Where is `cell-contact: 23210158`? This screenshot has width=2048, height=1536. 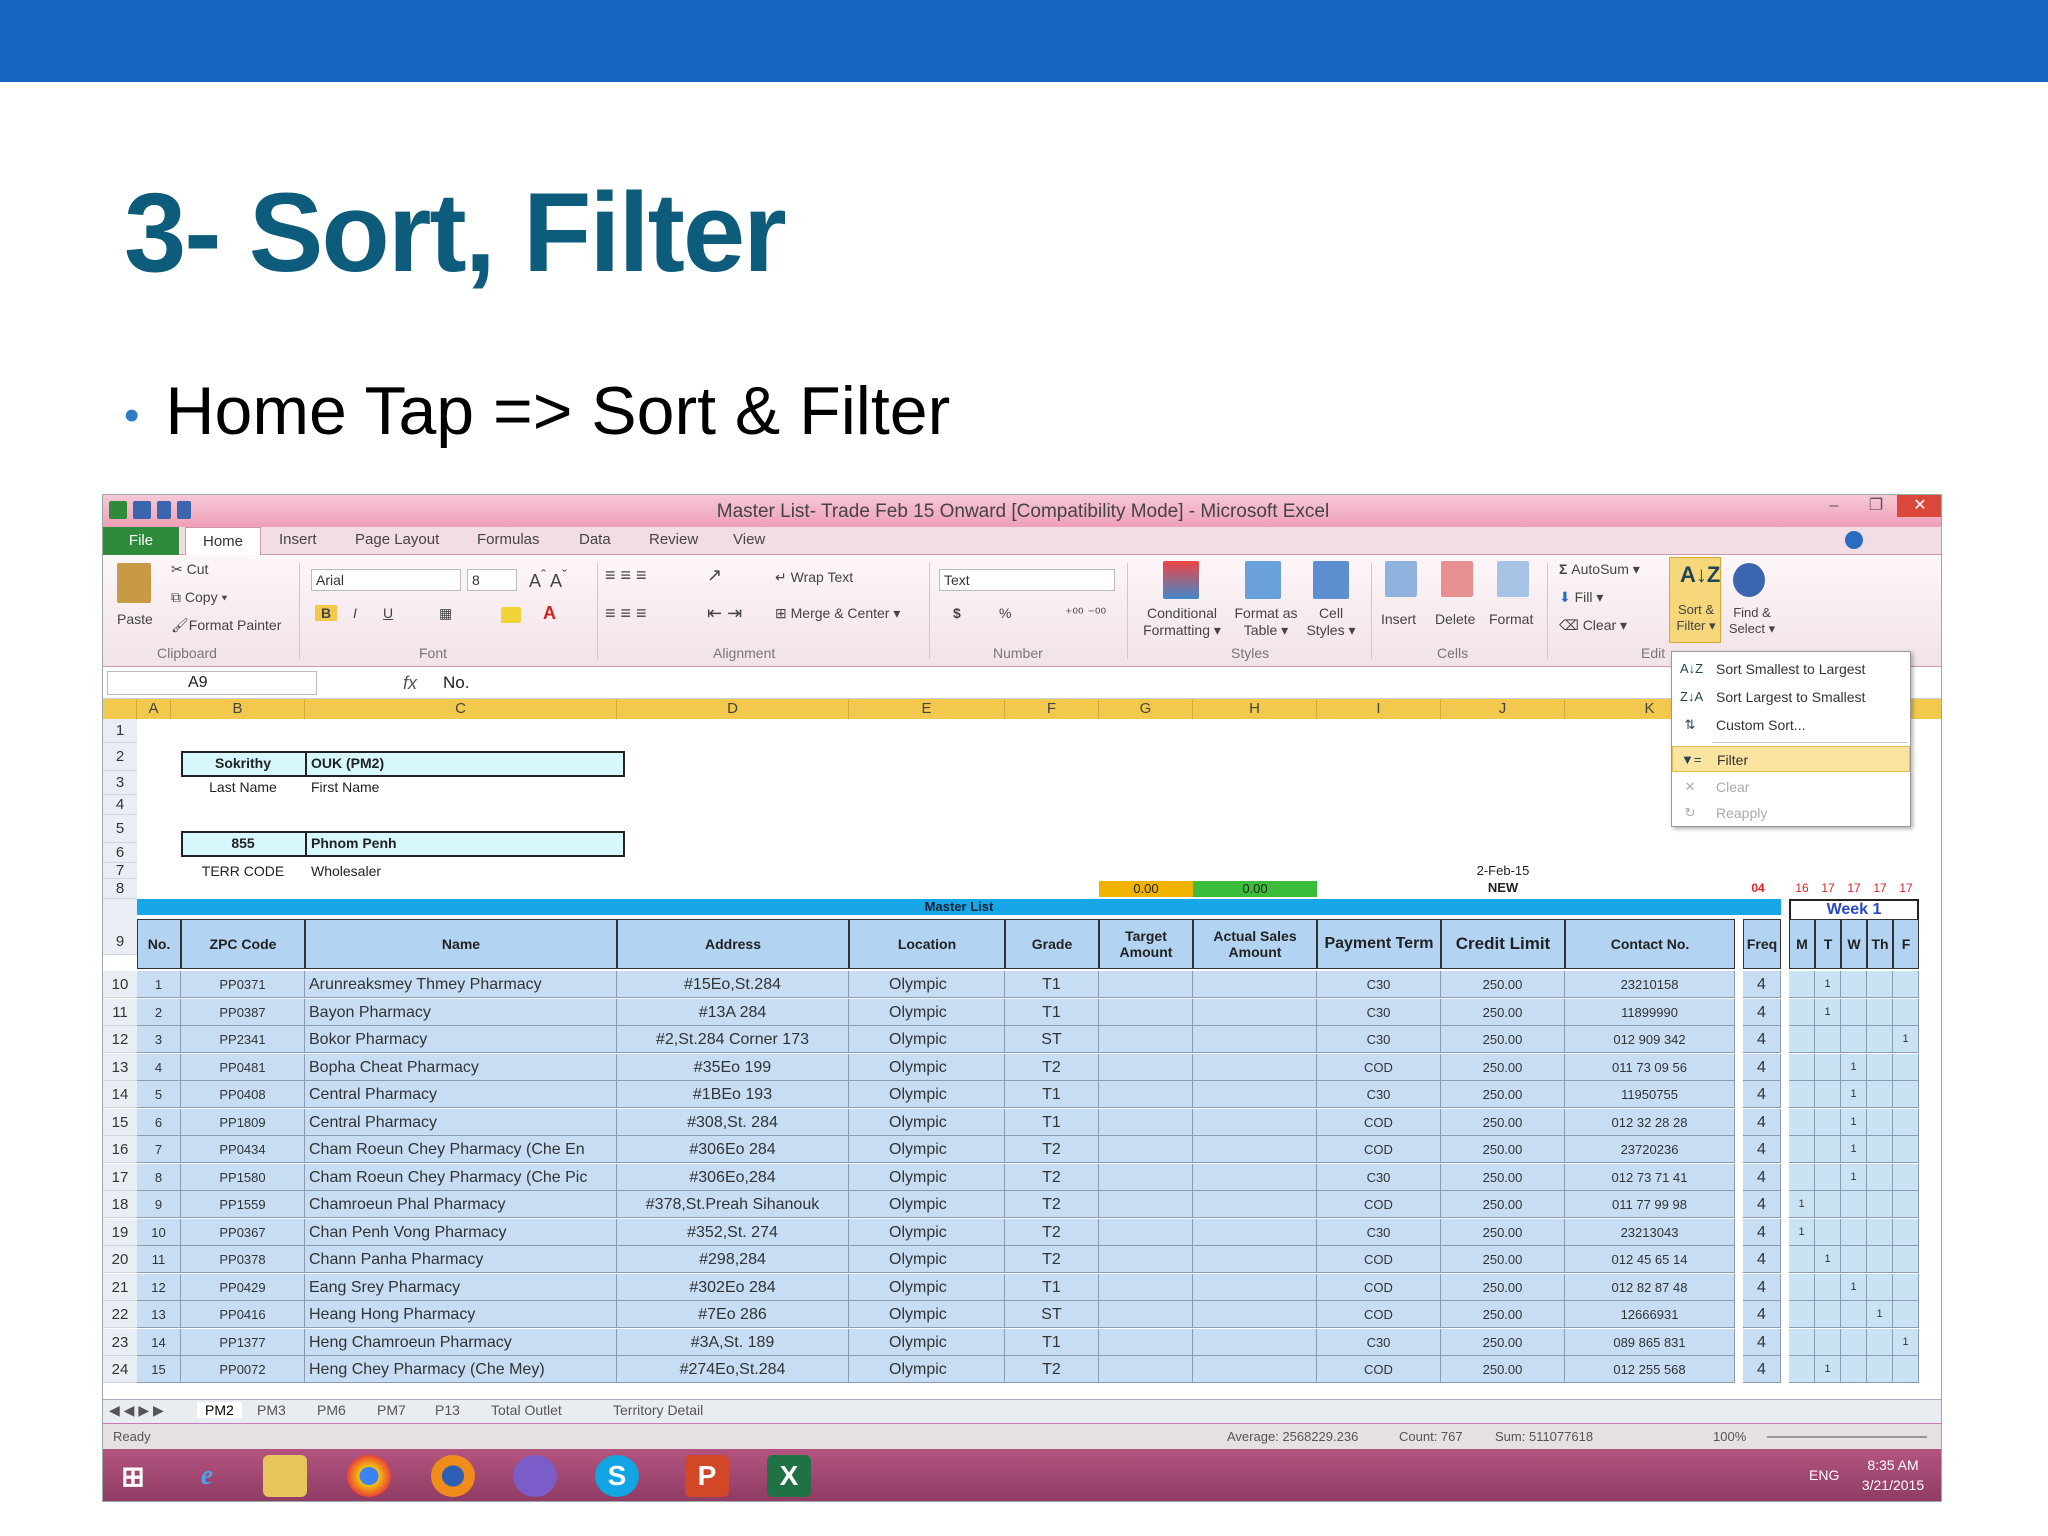 cell-contact: 23210158 is located at coordinates (1650, 984).